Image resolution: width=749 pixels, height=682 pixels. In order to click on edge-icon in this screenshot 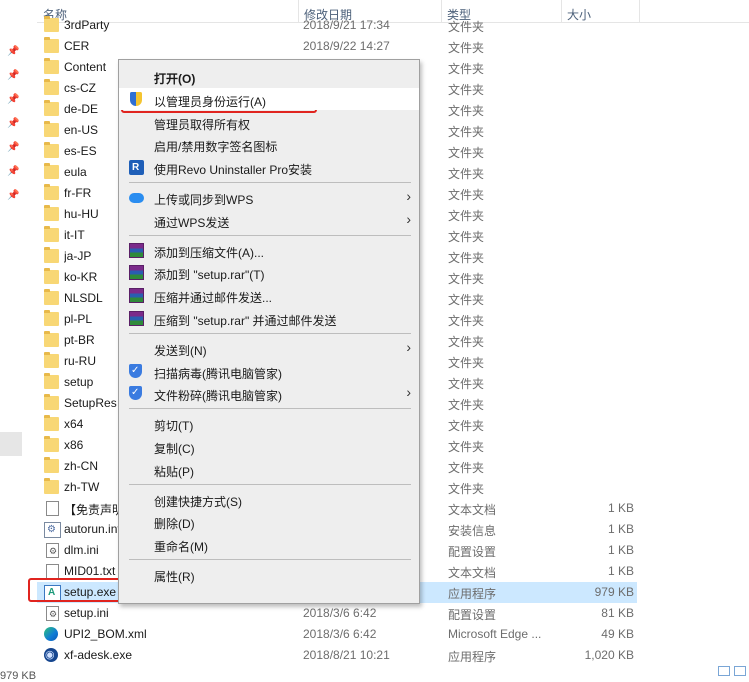, I will do `click(51, 634)`.